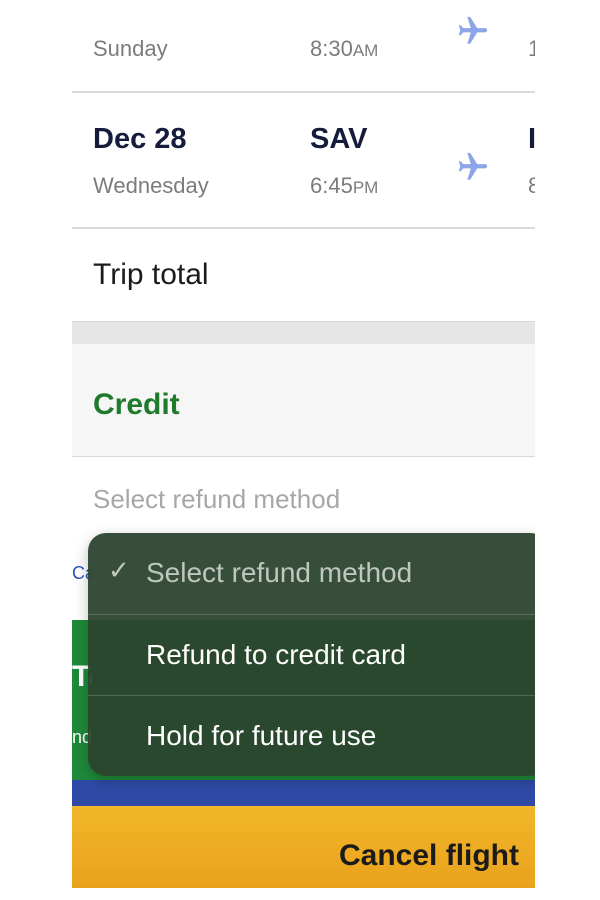 The width and height of the screenshot is (600, 900). What do you see at coordinates (531, 139) in the screenshot?
I see `arrival-airport-partial: I` at bounding box center [531, 139].